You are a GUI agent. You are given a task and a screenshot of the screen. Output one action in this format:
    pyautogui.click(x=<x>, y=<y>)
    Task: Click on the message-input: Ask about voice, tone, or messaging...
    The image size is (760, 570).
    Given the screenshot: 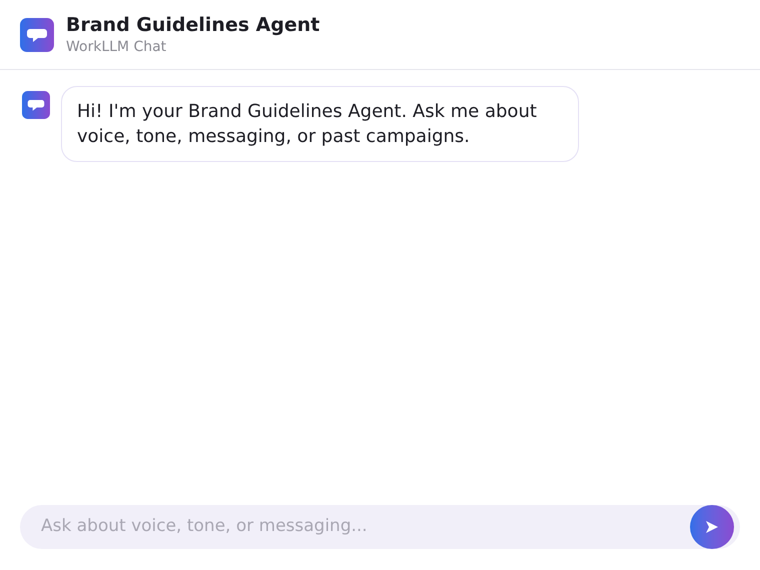 What is the action you would take?
    pyautogui.click(x=365, y=527)
    